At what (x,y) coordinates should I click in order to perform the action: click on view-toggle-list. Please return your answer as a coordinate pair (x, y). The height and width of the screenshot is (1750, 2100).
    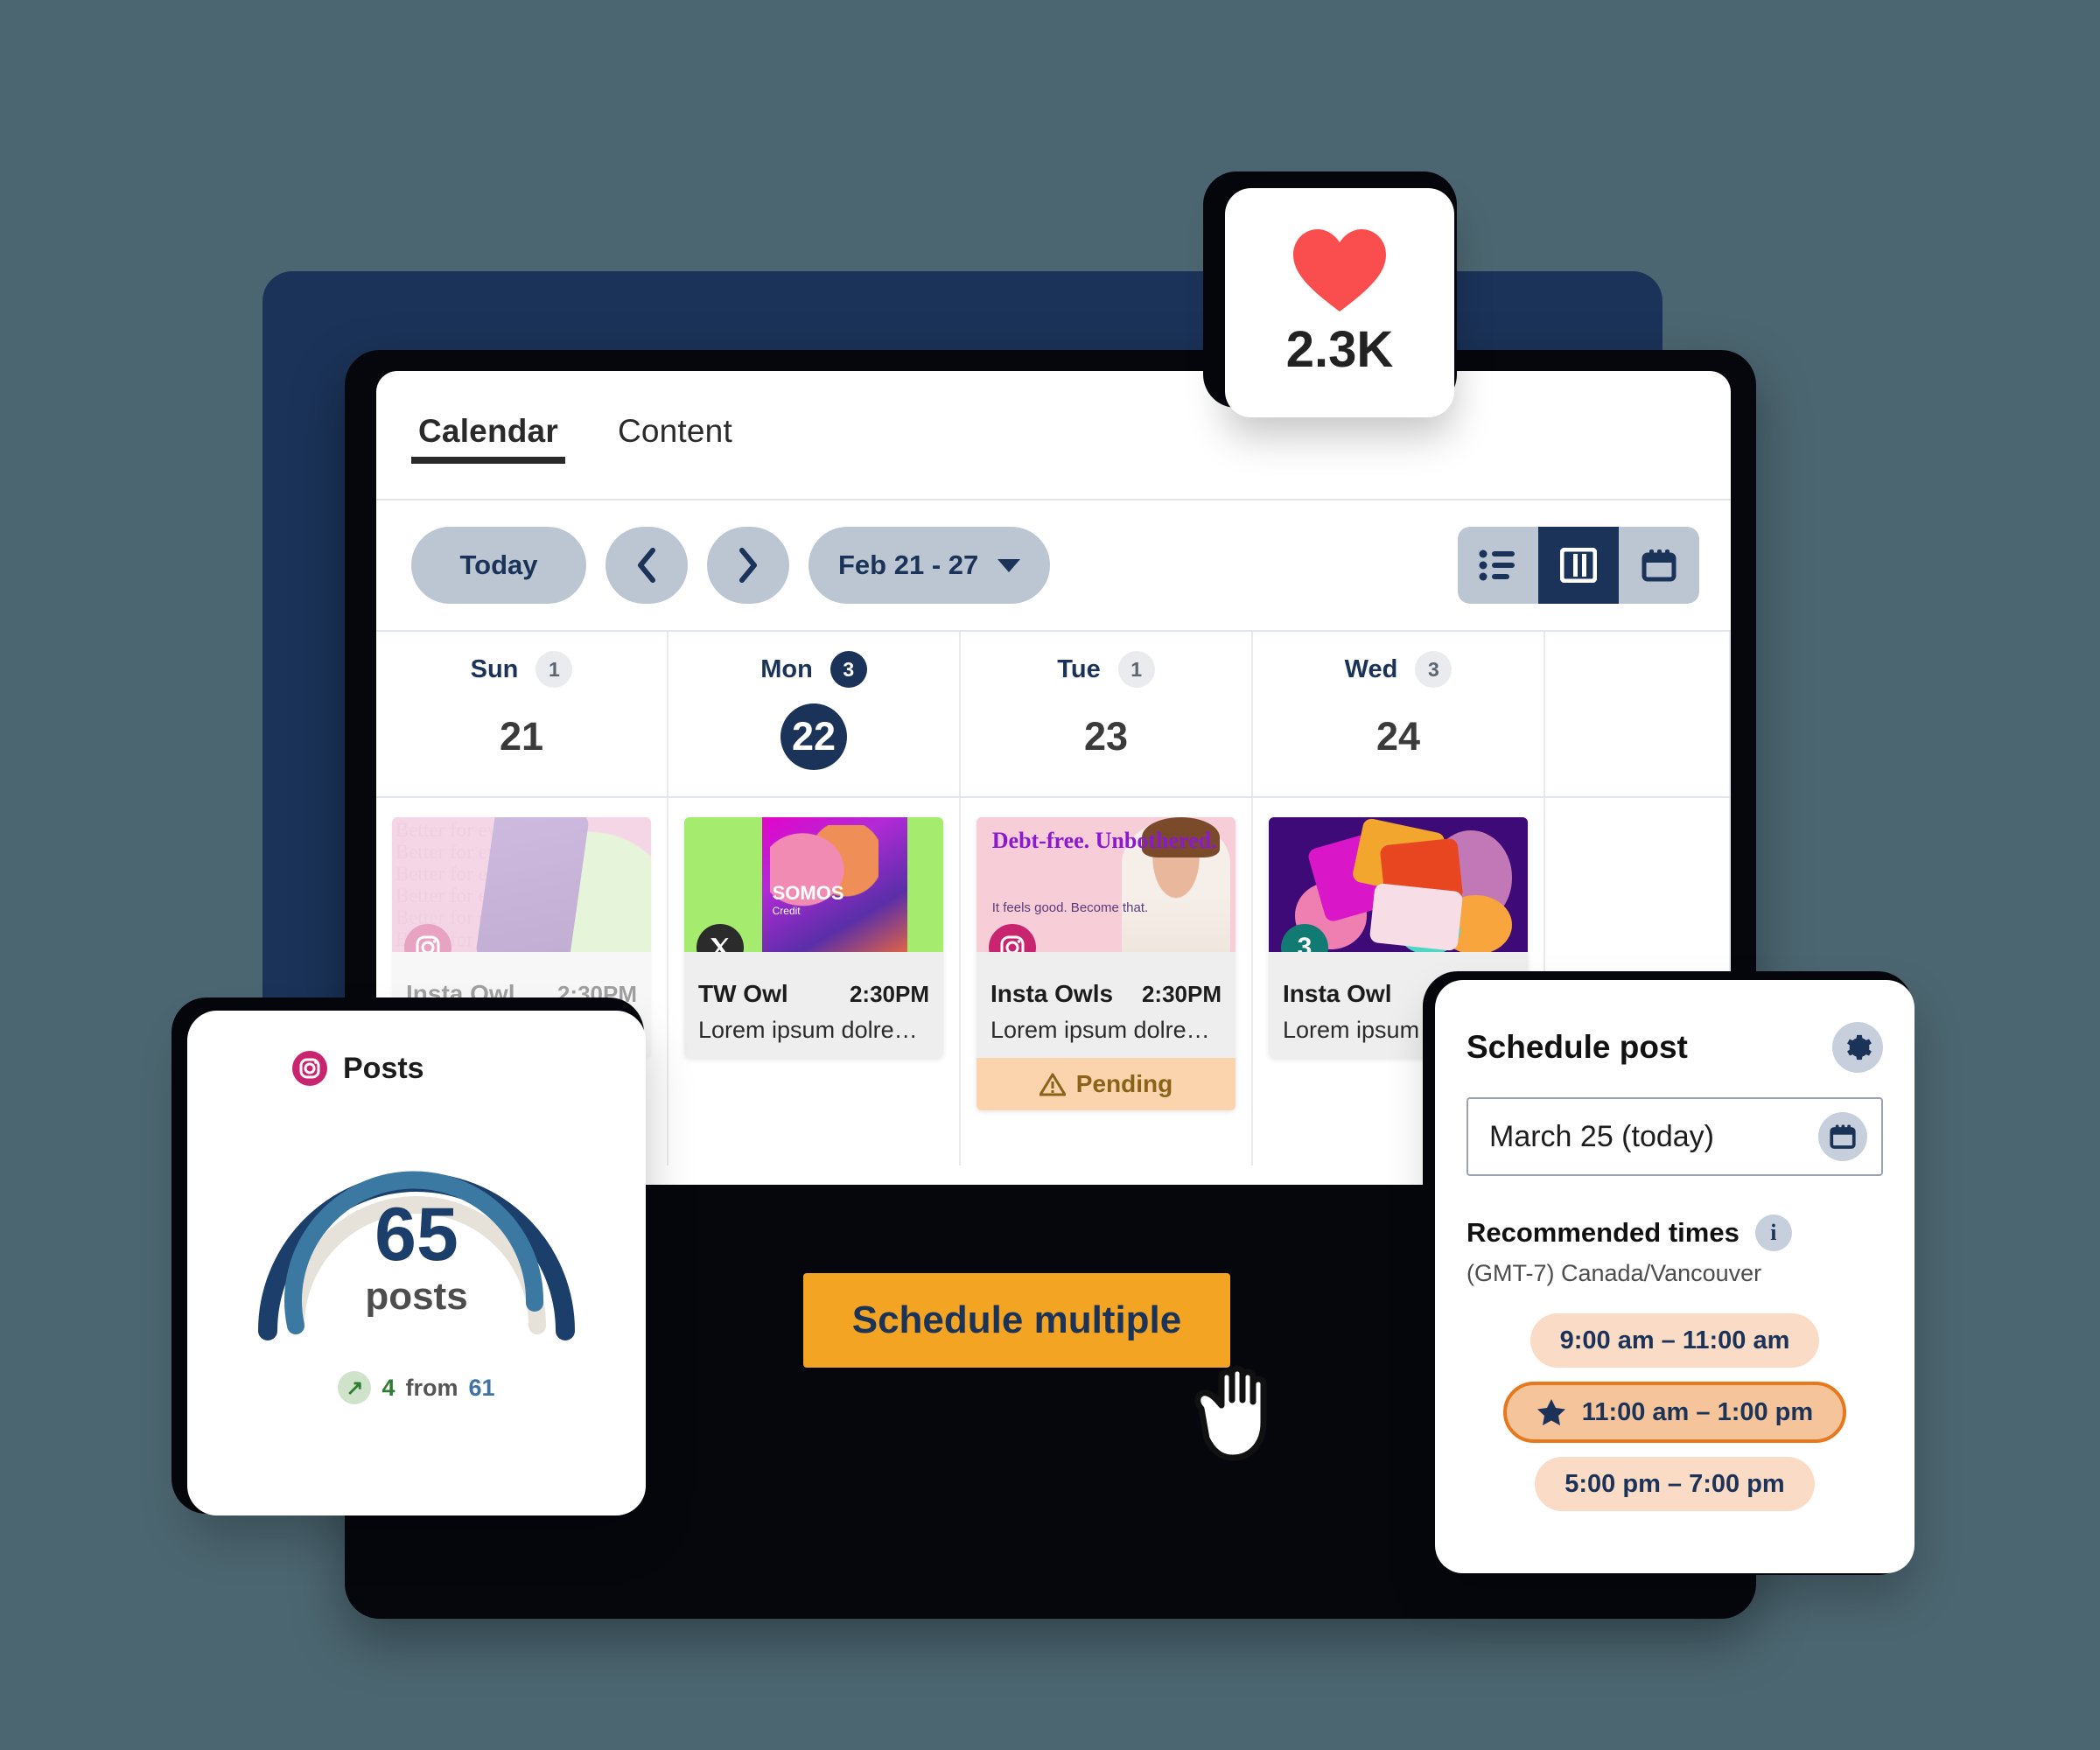
    Looking at the image, I should click on (1498, 565).